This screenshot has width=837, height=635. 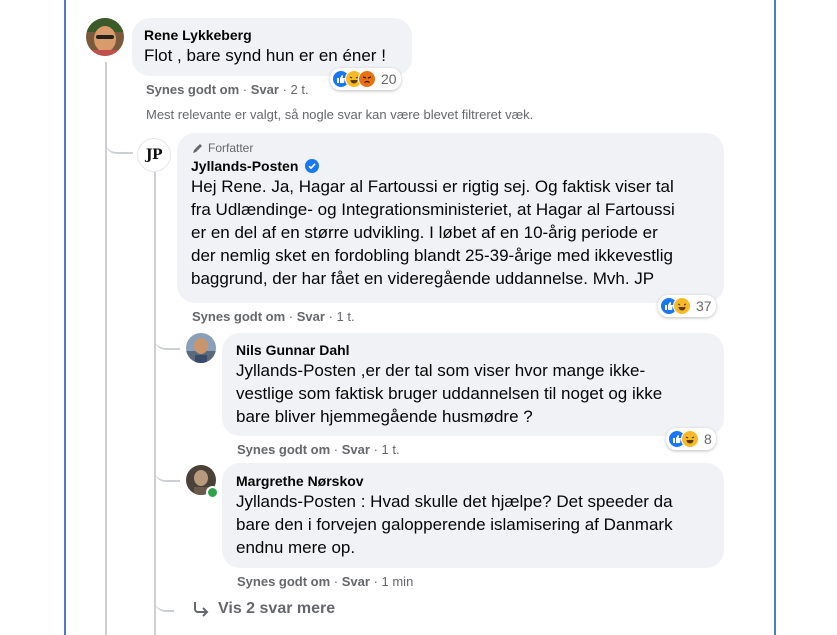 I want to click on reaction-count: 20, so click(x=389, y=79).